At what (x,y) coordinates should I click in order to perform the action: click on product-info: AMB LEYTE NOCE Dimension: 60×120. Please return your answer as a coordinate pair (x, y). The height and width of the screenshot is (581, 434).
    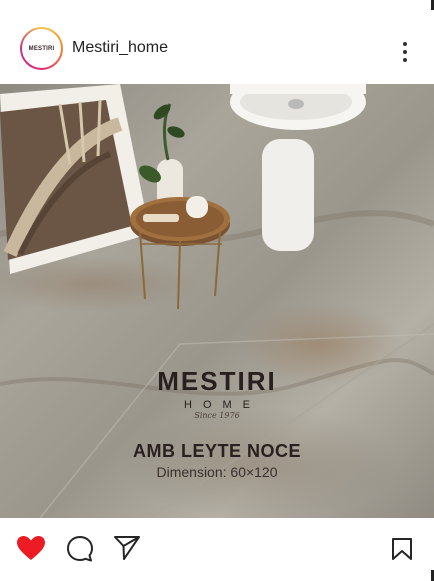
    Looking at the image, I should click on (217, 460).